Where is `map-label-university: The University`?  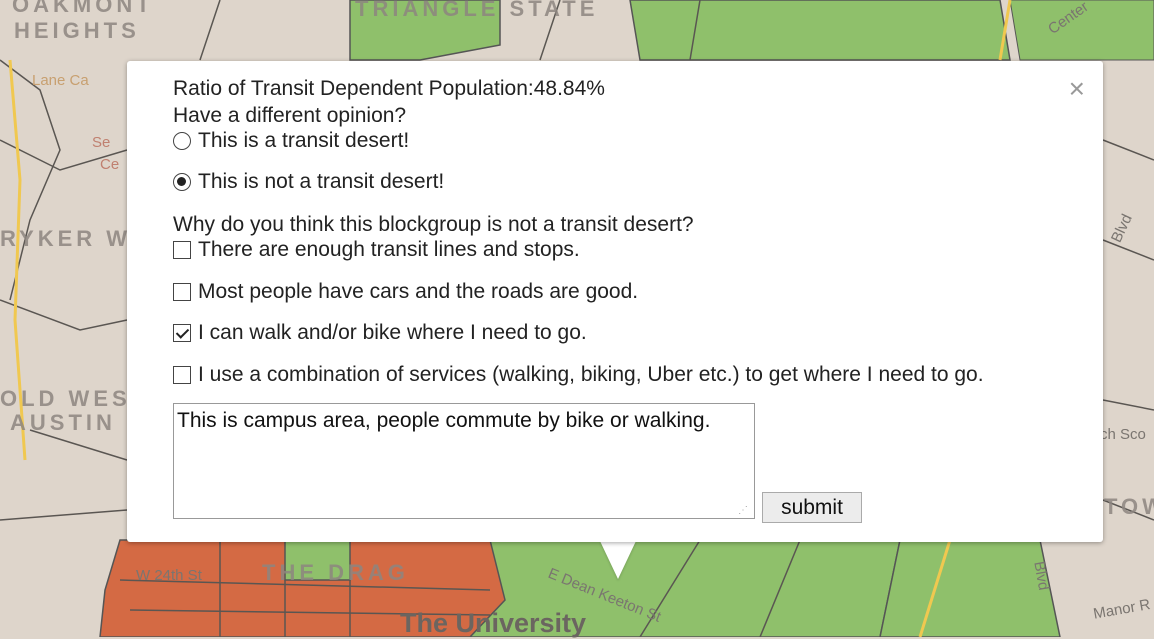 map-label-university: The University is located at coordinates (493, 623).